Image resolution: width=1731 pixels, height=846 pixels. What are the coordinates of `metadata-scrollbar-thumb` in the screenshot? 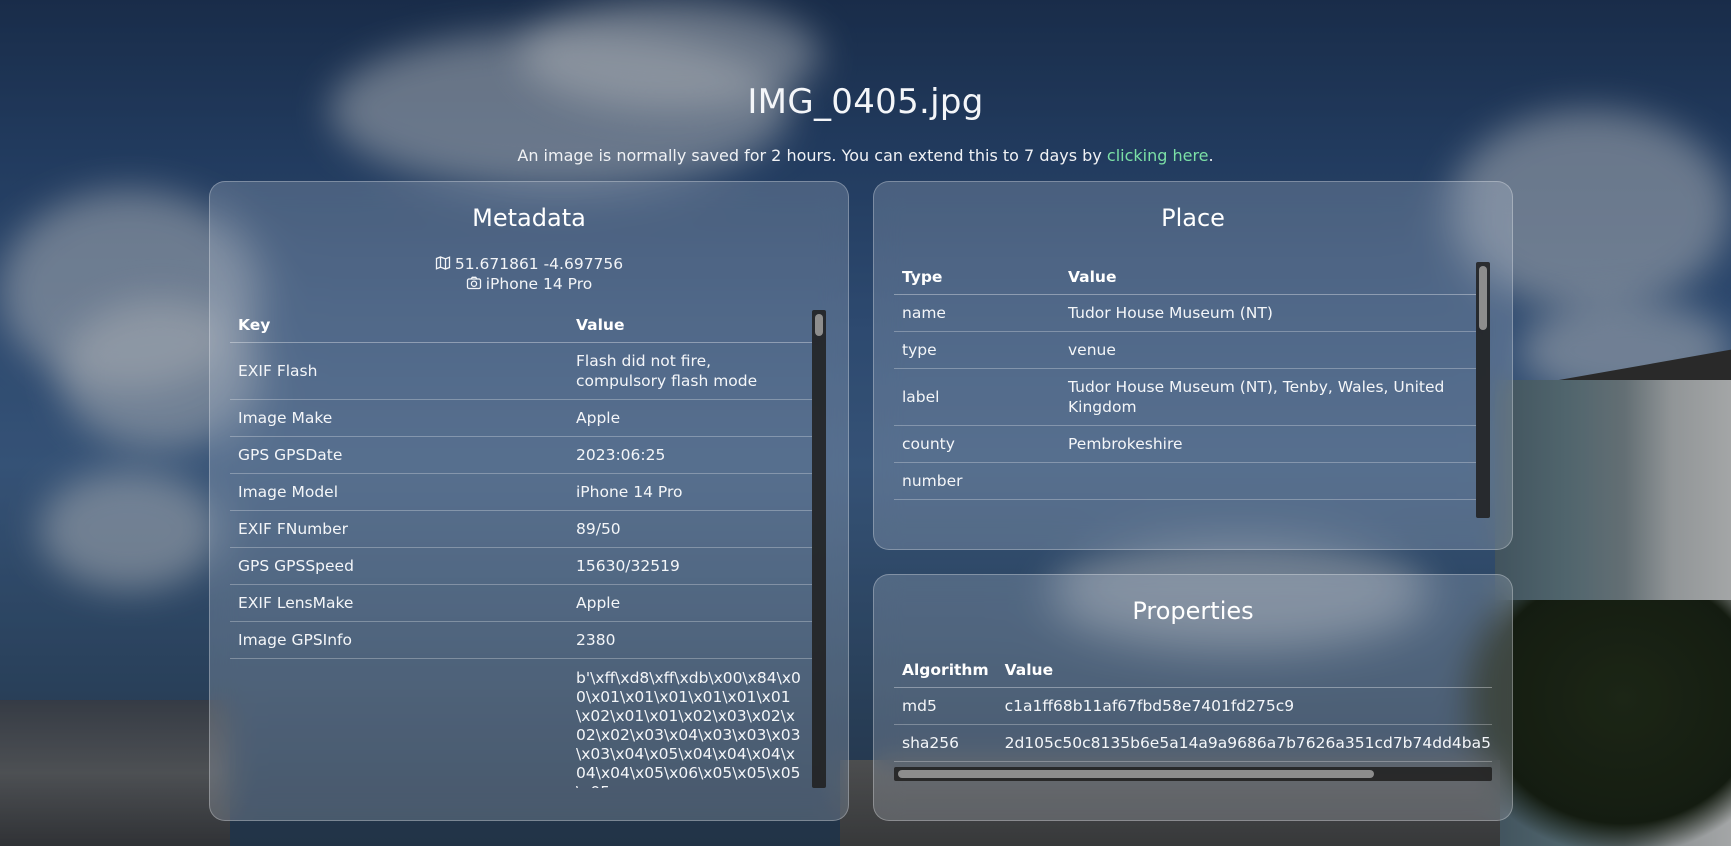 It's located at (819, 325).